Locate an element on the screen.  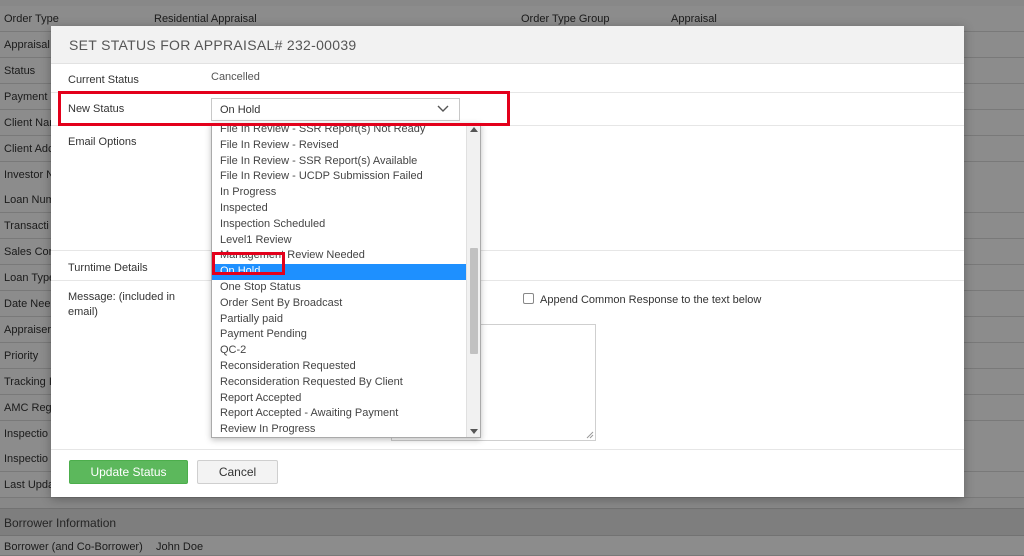
status-option: Reconsideration Requested is located at coordinates (339, 367).